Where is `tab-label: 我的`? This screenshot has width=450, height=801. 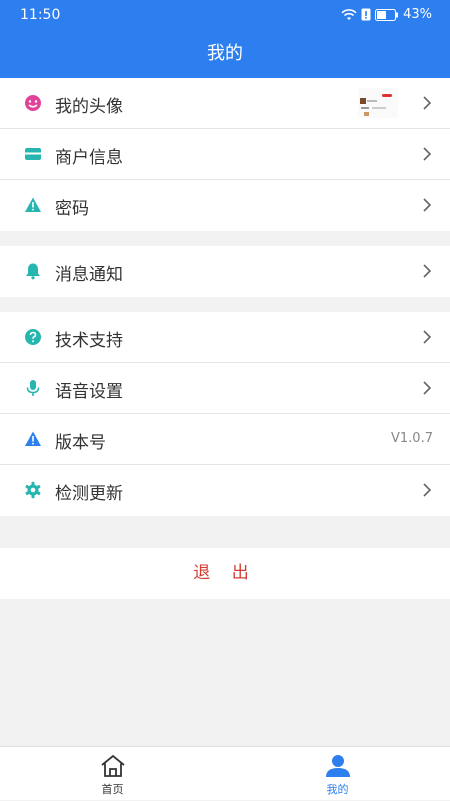 tab-label: 我的 is located at coordinates (337, 789).